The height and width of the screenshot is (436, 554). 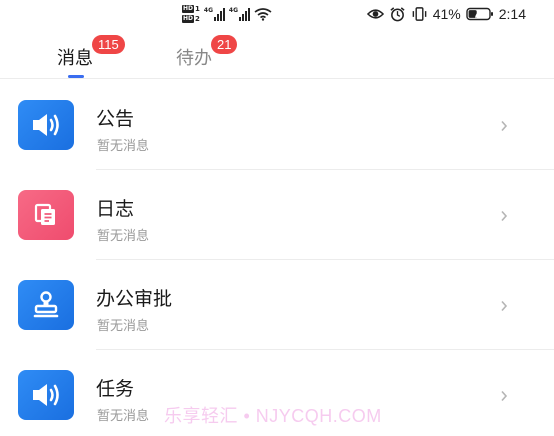 I want to click on todo-count-badge: 21, so click(x=224, y=44).